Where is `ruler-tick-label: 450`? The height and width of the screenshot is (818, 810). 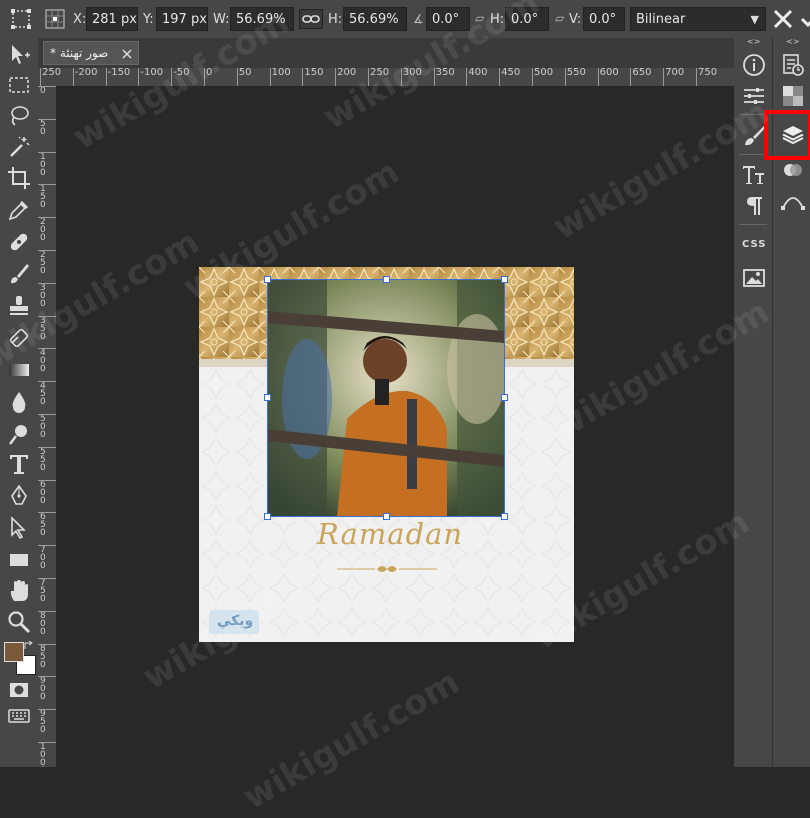 ruler-tick-label: 450 is located at coordinates (509, 77).